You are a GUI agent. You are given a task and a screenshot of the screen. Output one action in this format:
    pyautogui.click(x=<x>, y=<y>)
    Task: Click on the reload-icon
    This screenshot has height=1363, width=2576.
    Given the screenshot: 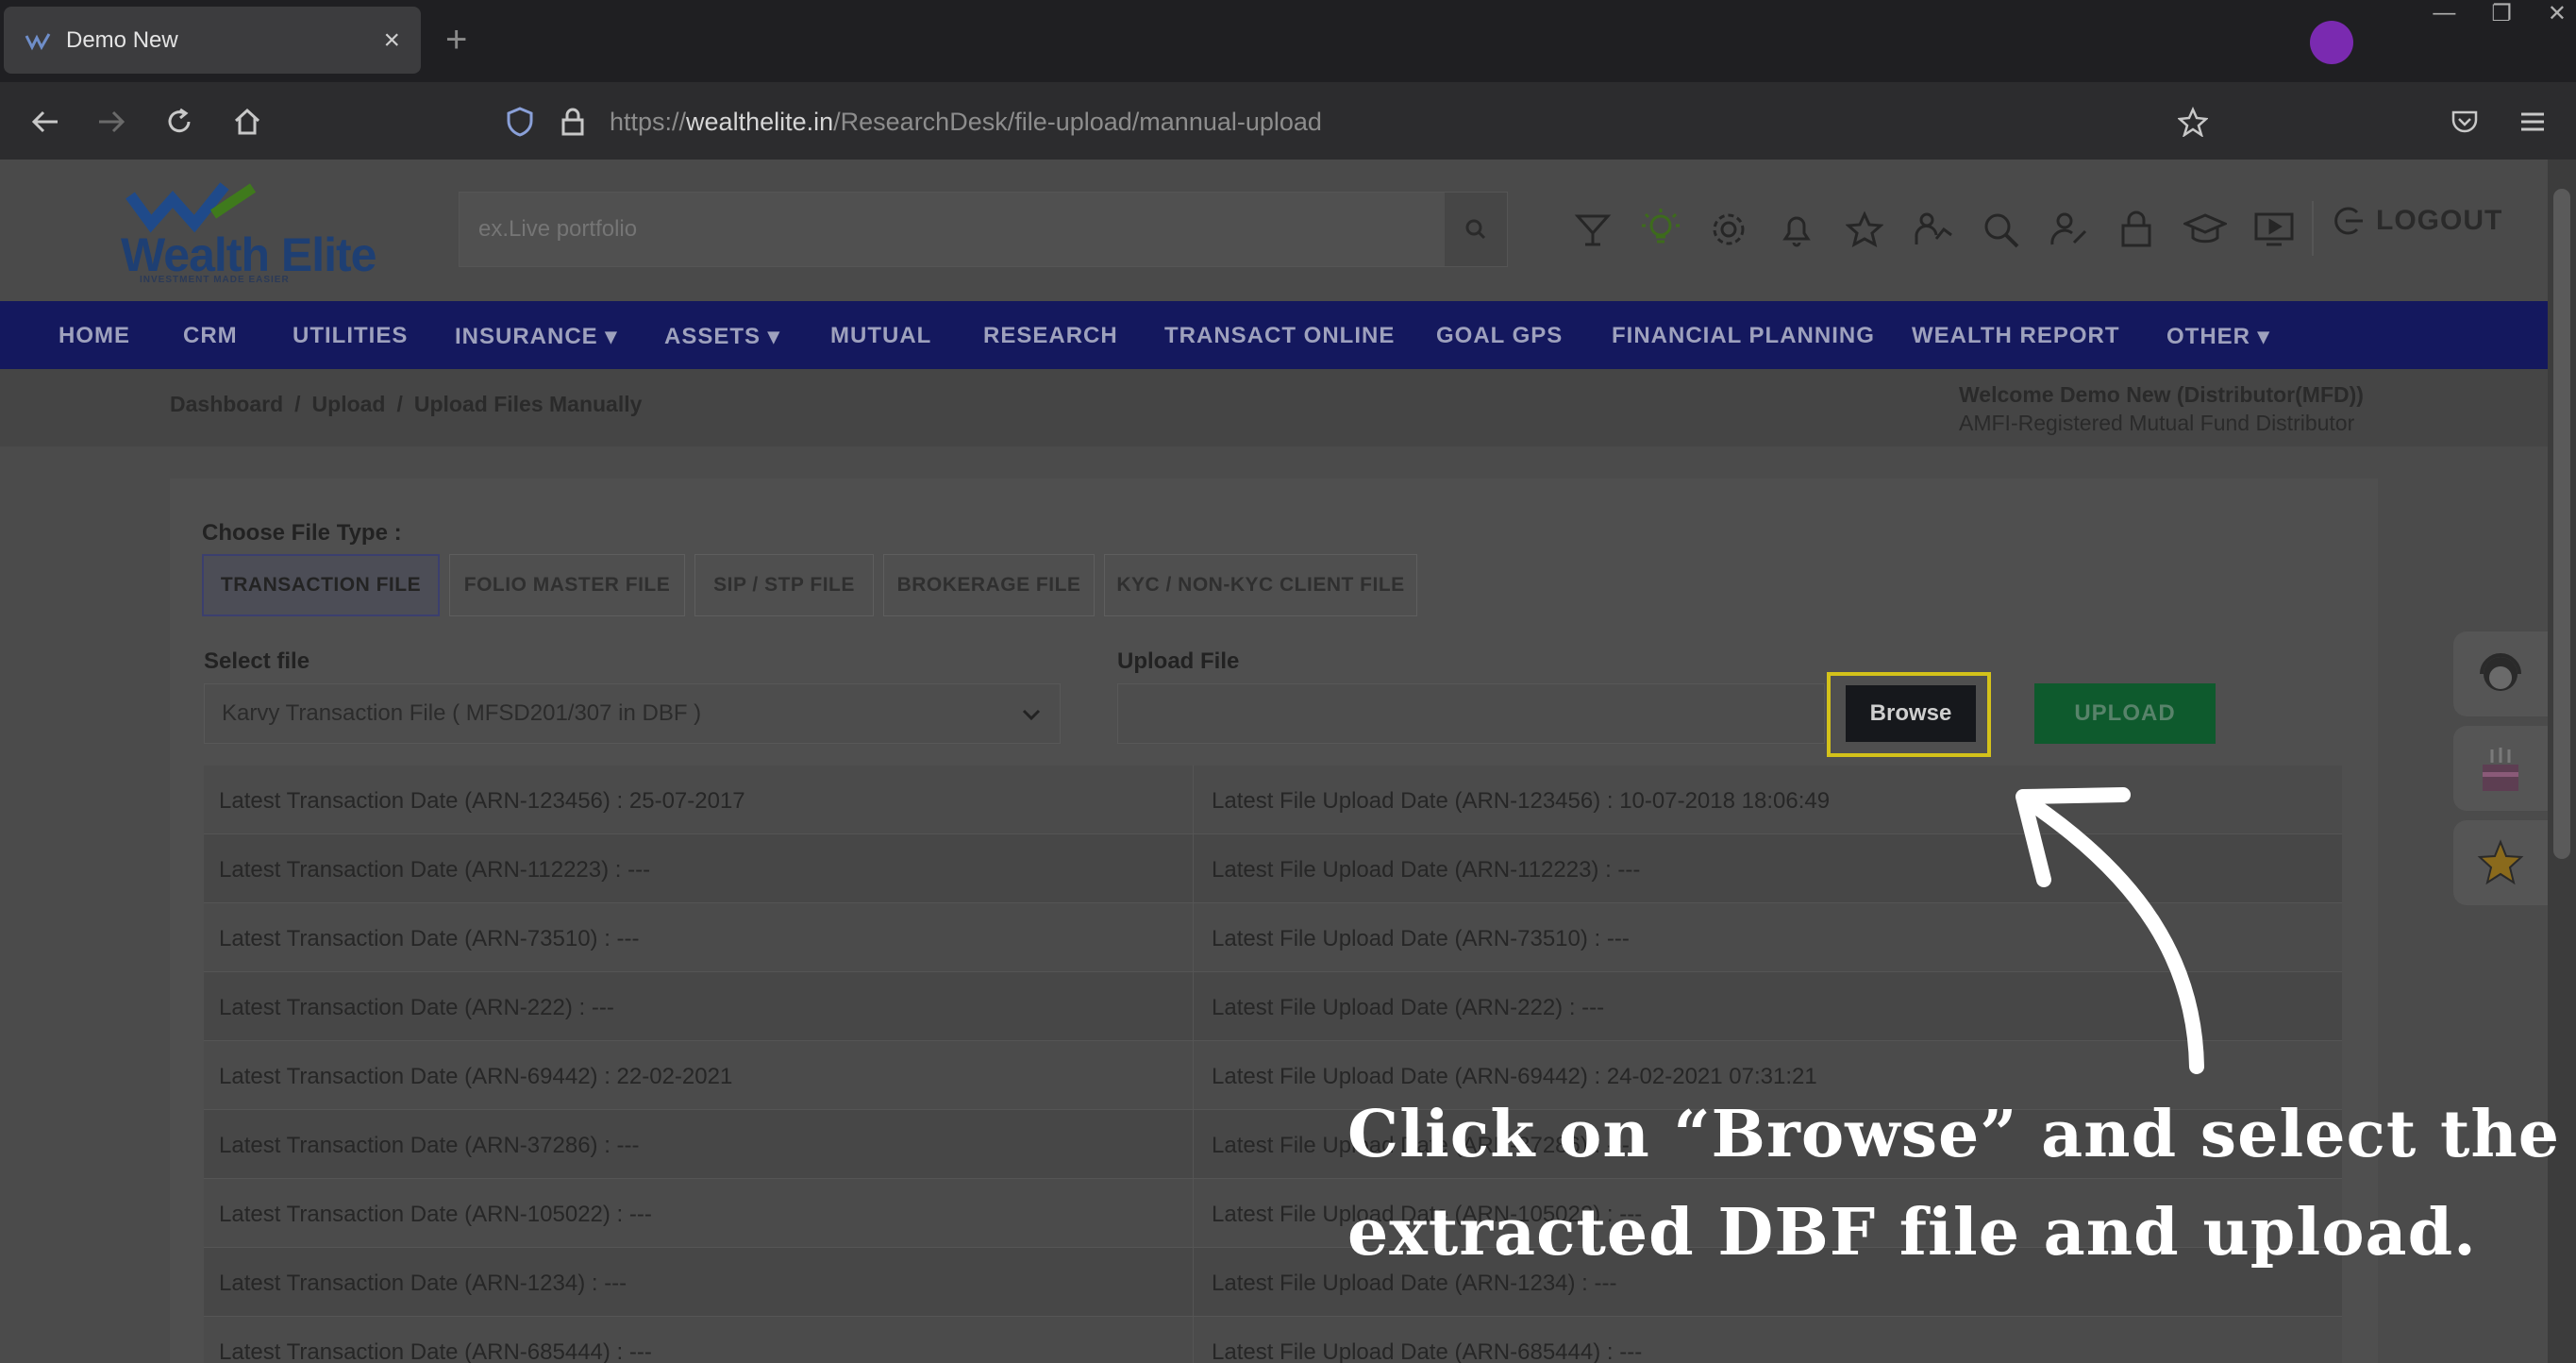 What is the action you would take?
    pyautogui.click(x=179, y=122)
    